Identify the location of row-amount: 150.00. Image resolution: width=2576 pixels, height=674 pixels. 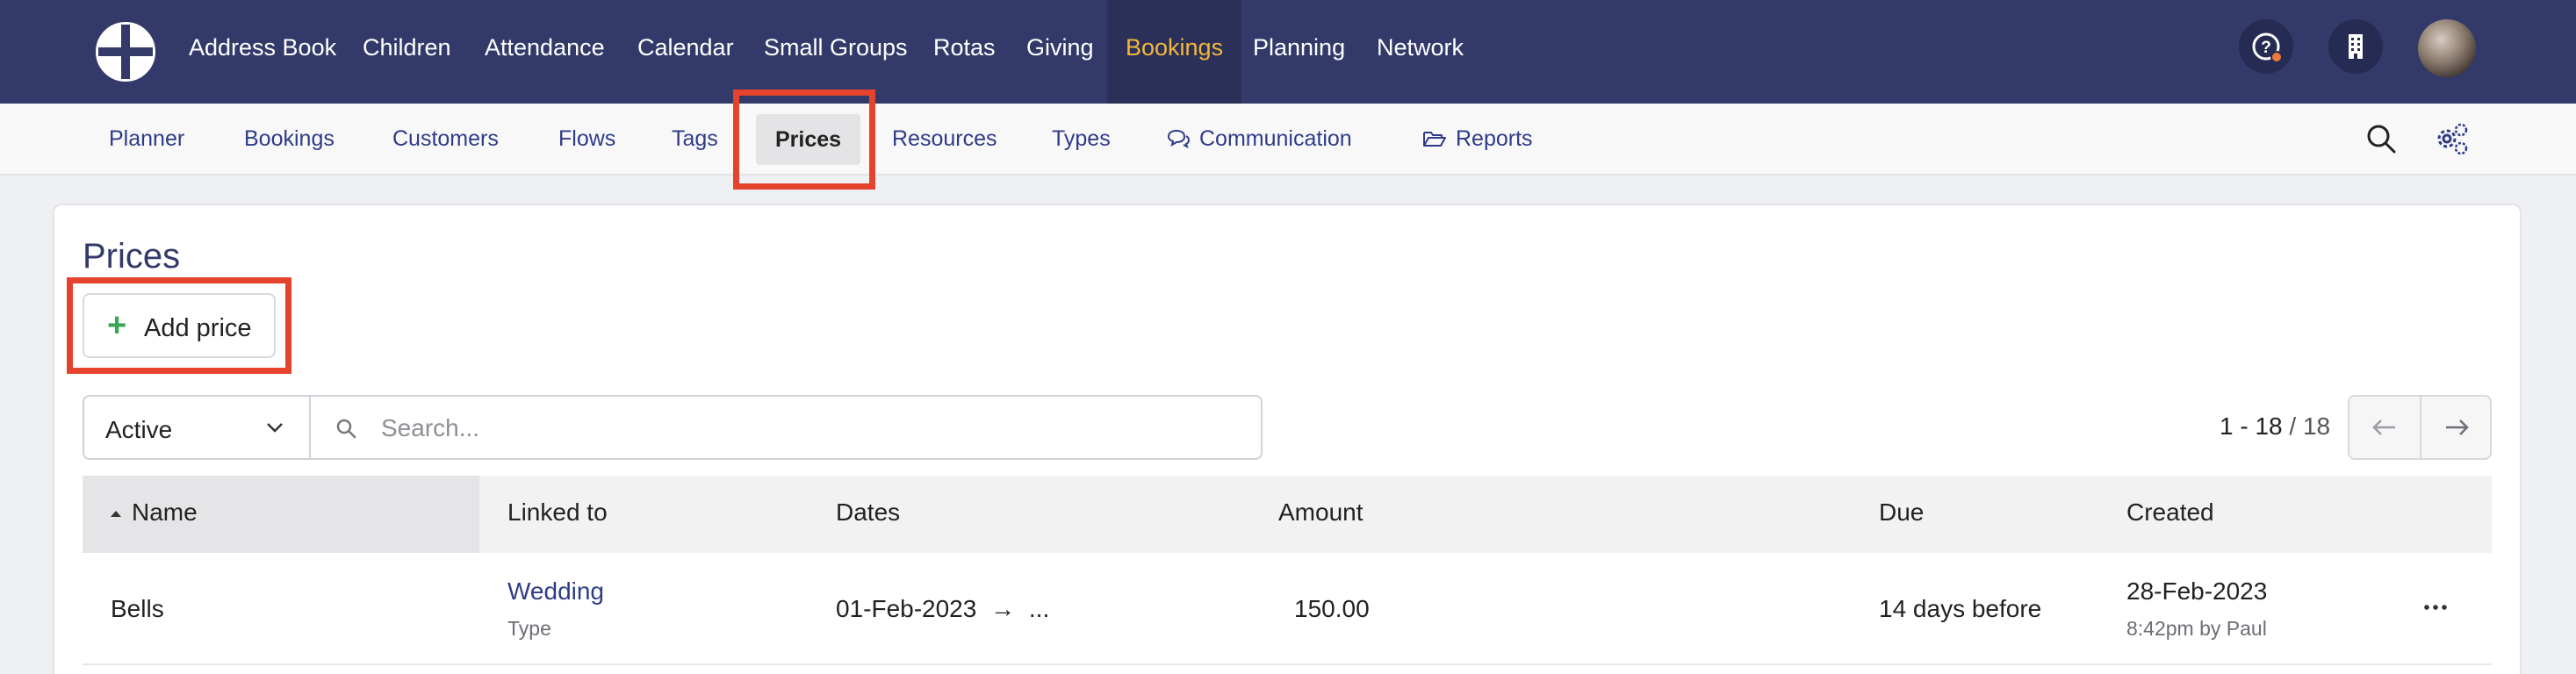
(1332, 608).